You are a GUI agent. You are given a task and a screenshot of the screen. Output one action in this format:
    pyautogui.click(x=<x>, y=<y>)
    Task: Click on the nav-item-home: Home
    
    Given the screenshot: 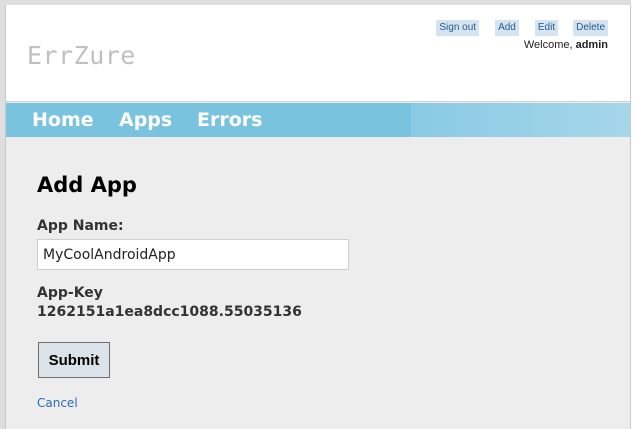 What is the action you would take?
    pyautogui.click(x=63, y=120)
    